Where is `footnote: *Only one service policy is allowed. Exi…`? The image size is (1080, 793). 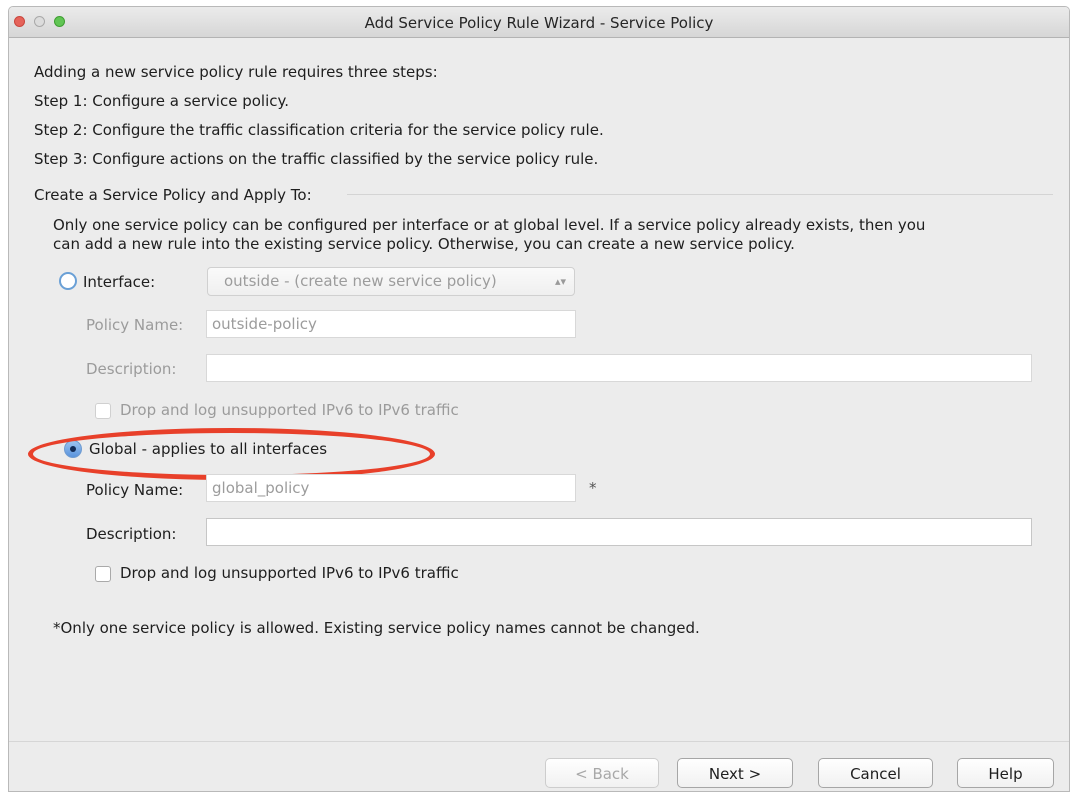
footnote: *Only one service policy is allowed. Exi… is located at coordinates (376, 628).